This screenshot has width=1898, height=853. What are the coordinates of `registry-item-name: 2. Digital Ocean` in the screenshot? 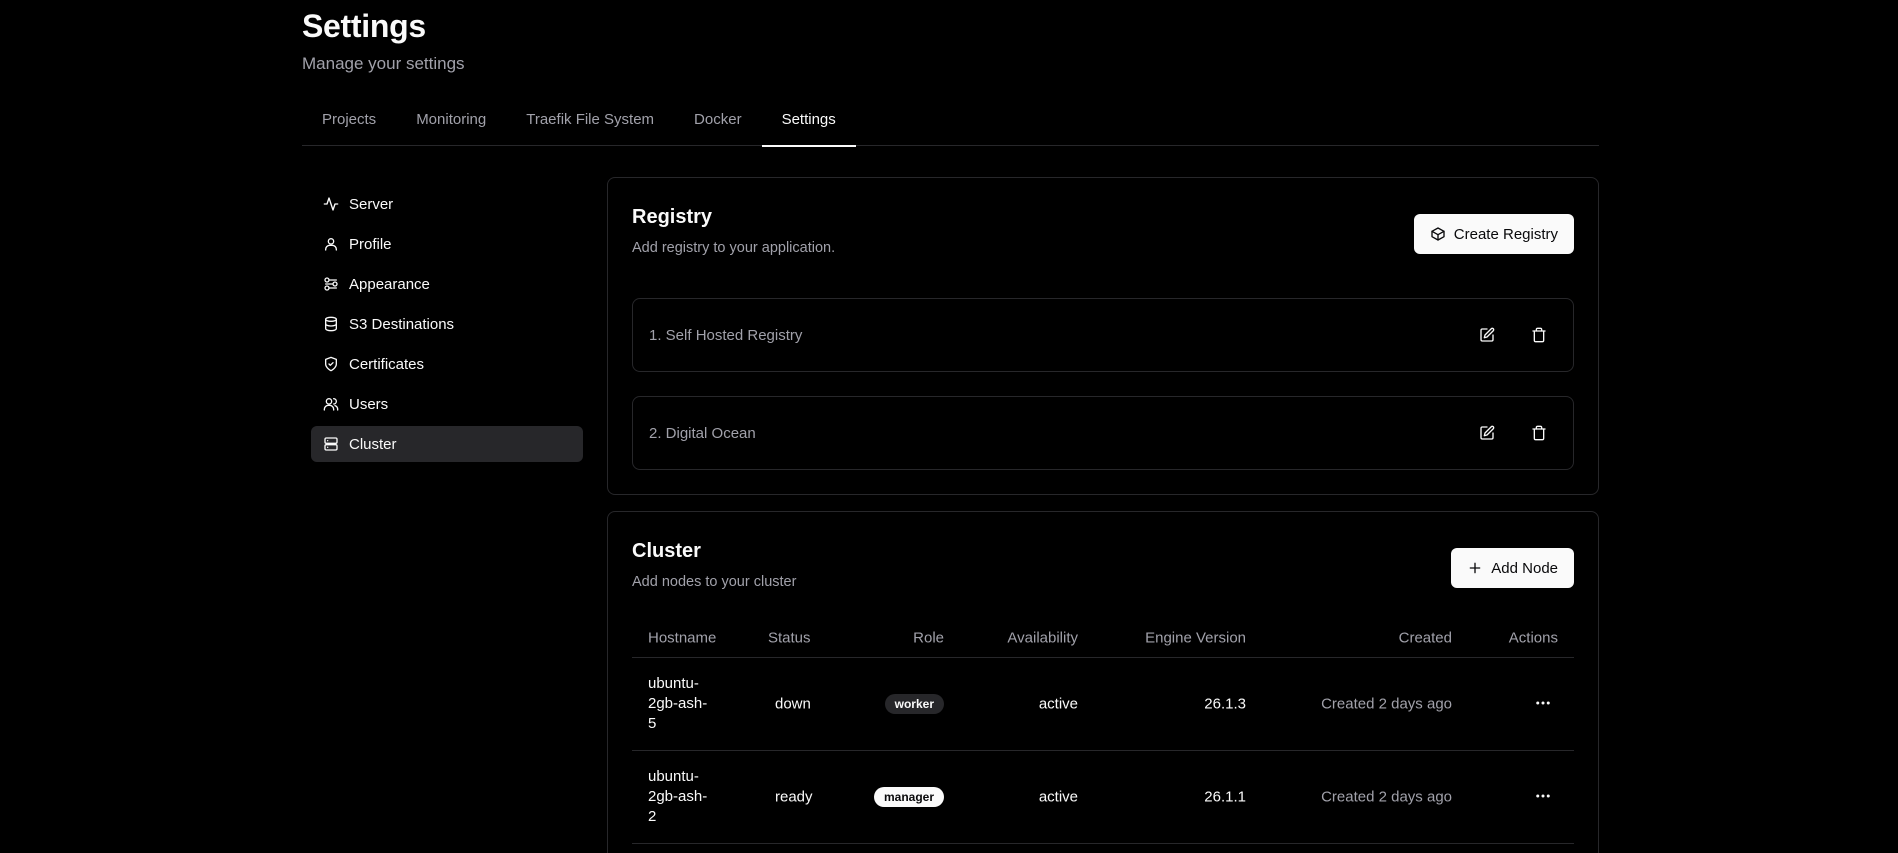 It's located at (702, 433).